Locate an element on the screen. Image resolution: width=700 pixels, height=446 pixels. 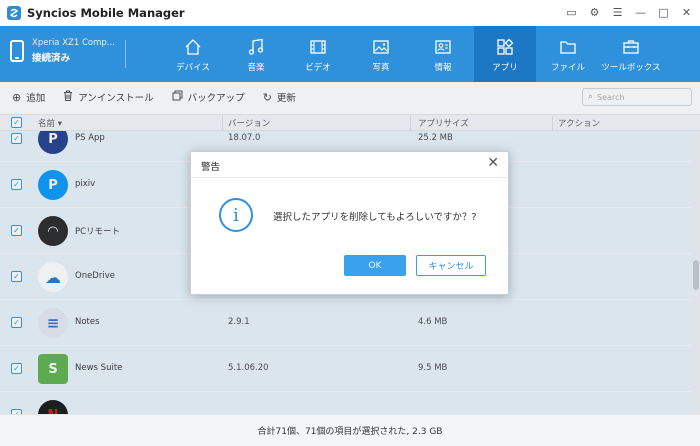
title-bar: Syncios Mobile Manager ▭ ⚙ ☰ — □ ✕ is located at coordinates (350, 13).